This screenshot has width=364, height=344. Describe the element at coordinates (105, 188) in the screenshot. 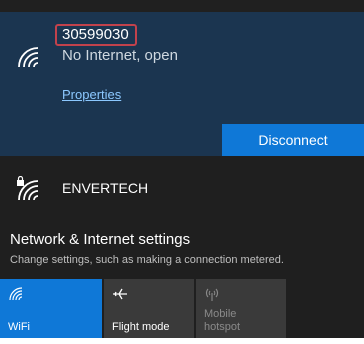

I see `network-ssid: ENVERTECH` at that location.